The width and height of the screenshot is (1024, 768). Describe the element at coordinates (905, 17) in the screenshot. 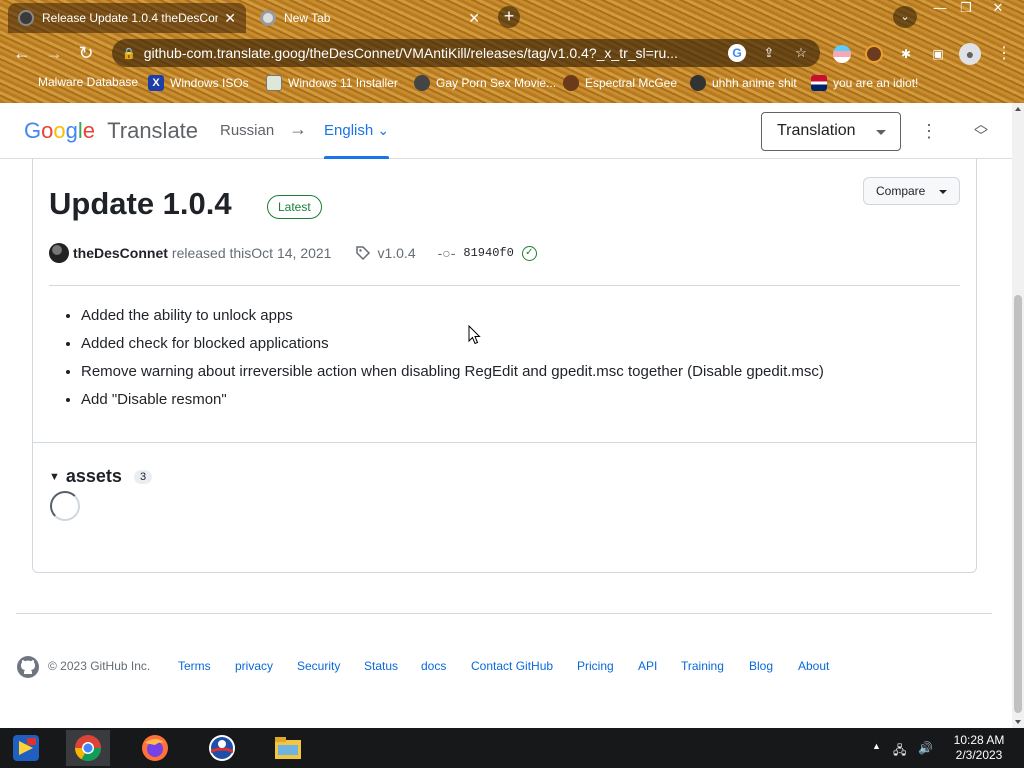

I see `tab-search-button: ⌄` at that location.